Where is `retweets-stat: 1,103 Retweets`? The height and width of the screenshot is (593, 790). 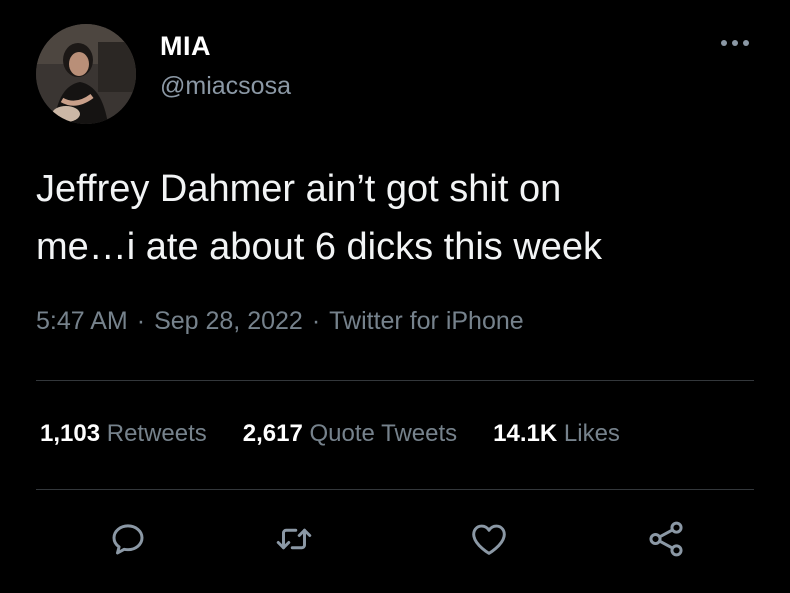
retweets-stat: 1,103 Retweets is located at coordinates (123, 434).